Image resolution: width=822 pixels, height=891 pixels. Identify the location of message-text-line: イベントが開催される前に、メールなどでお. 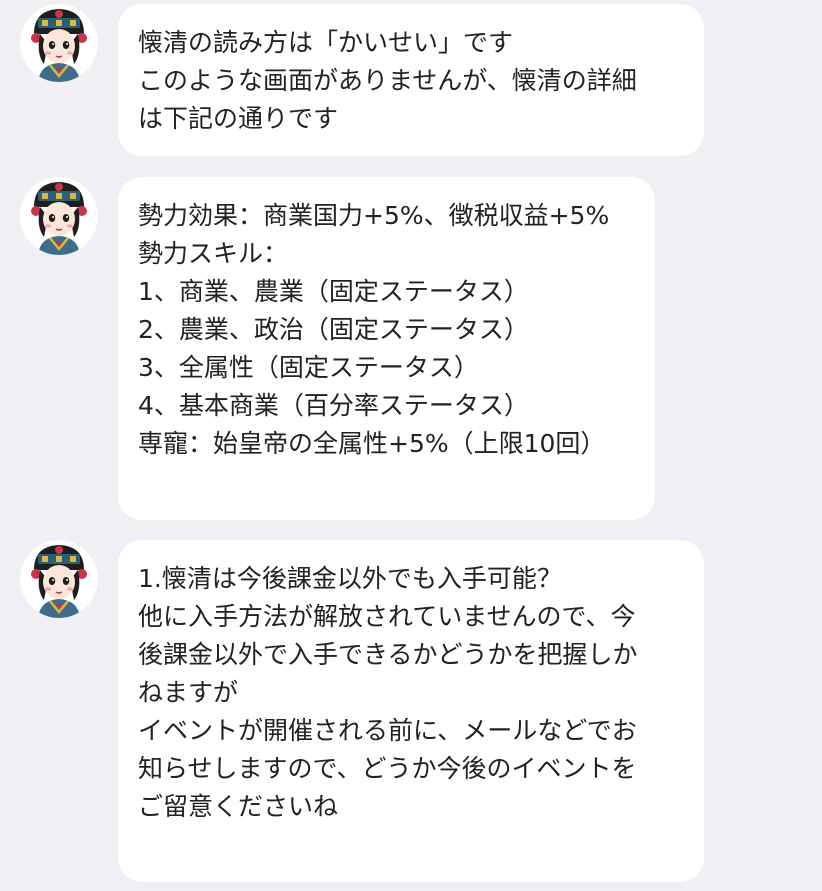
(387, 730).